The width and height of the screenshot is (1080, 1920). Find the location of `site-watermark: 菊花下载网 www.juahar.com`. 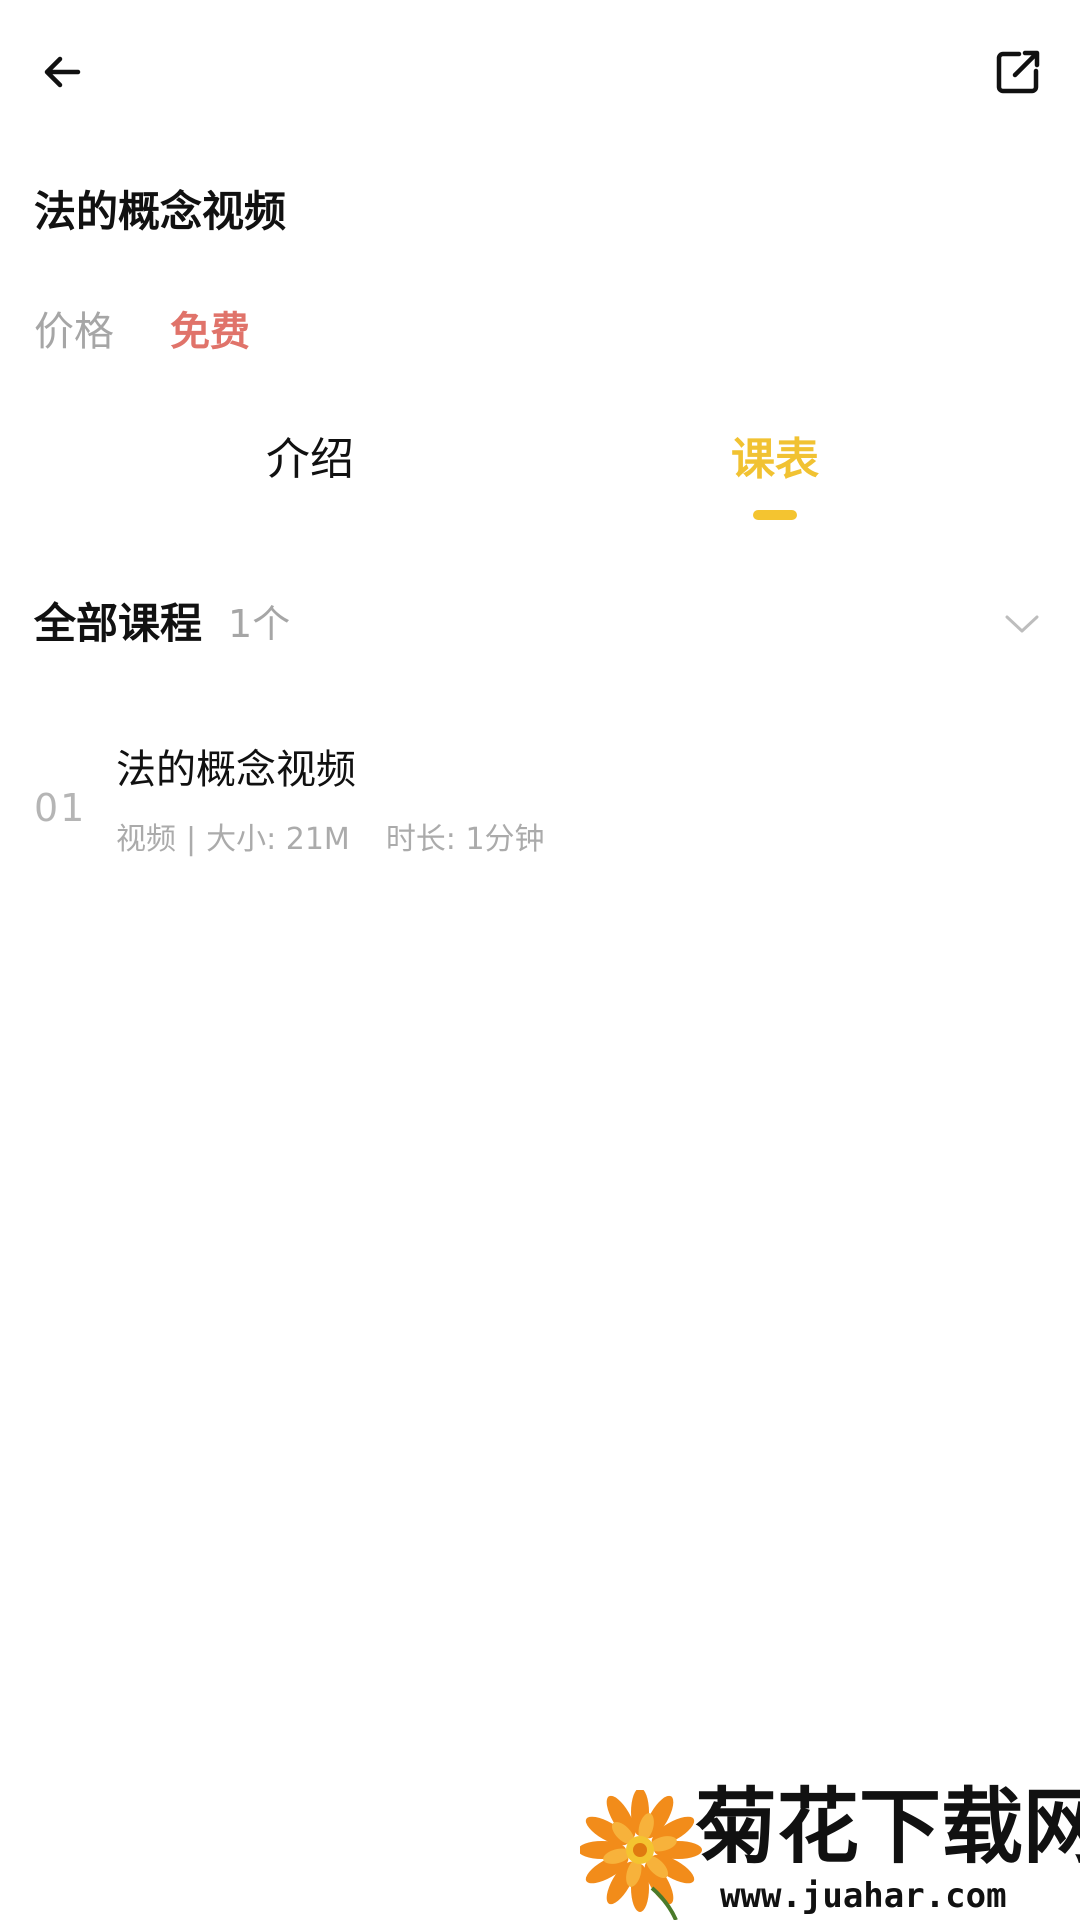

site-watermark: 菊花下载网 www.juahar.com is located at coordinates (830, 1845).